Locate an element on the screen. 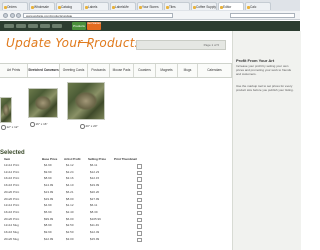  tab-label: Coffee Supply is located at coordinates (206, 7).